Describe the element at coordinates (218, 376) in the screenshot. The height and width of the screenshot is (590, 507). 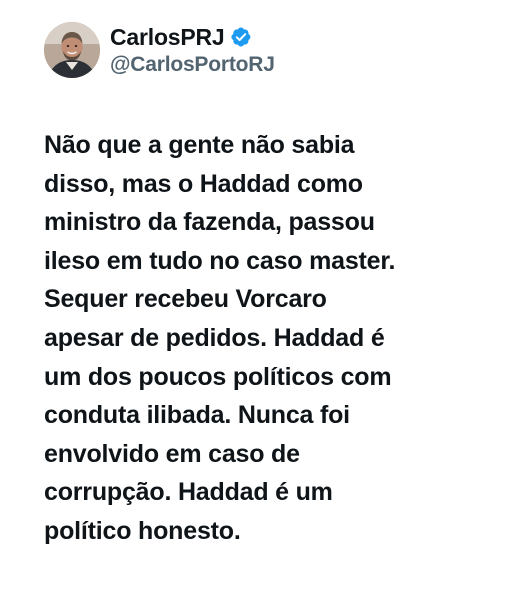
I see `tweet-text-line: um dos poucos políticos com` at that location.